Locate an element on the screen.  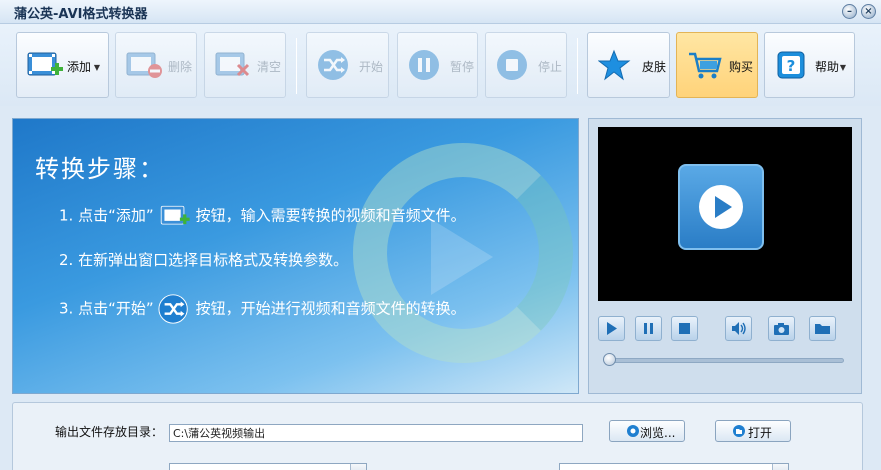
instruction-step-3: 3. 点击“开始” 按钮，开始进行视频和音频文件的转换。 is located at coordinates (262, 309).